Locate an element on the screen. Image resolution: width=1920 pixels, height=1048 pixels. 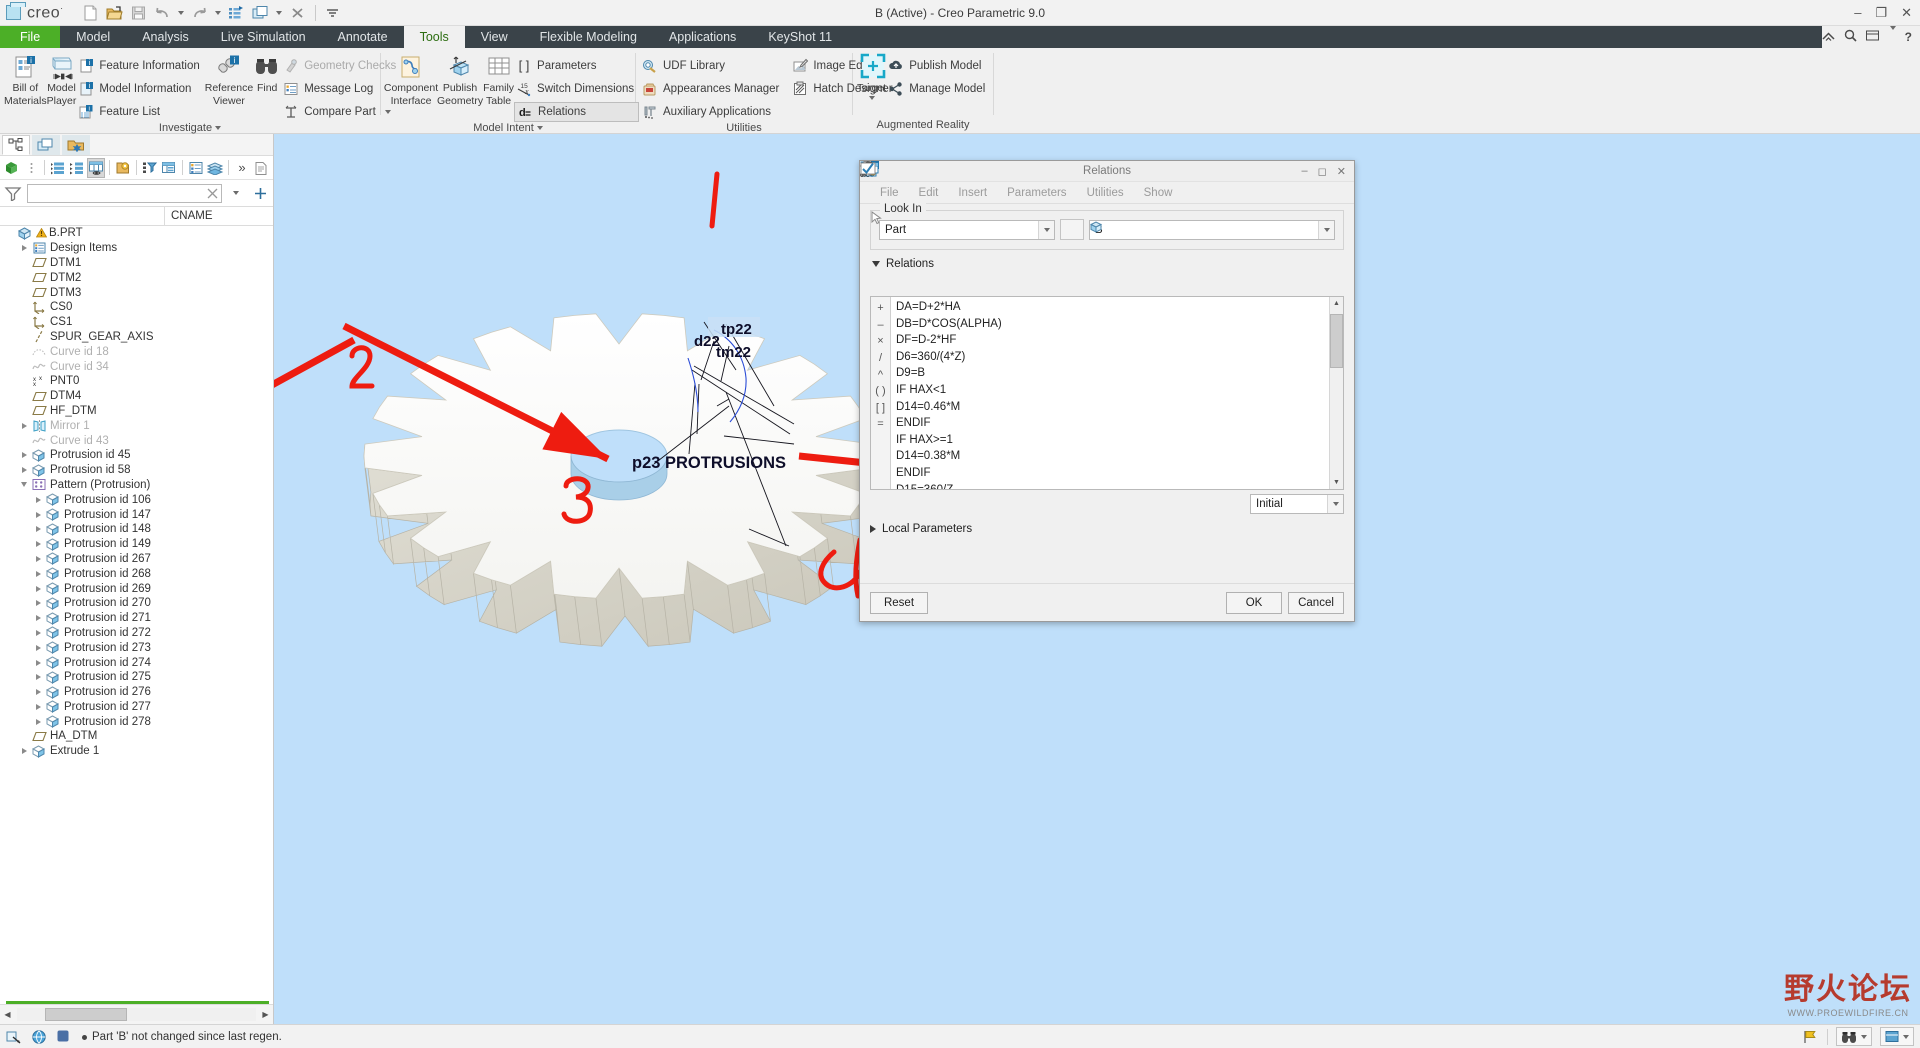
save-icon is located at coordinates (139, 13).